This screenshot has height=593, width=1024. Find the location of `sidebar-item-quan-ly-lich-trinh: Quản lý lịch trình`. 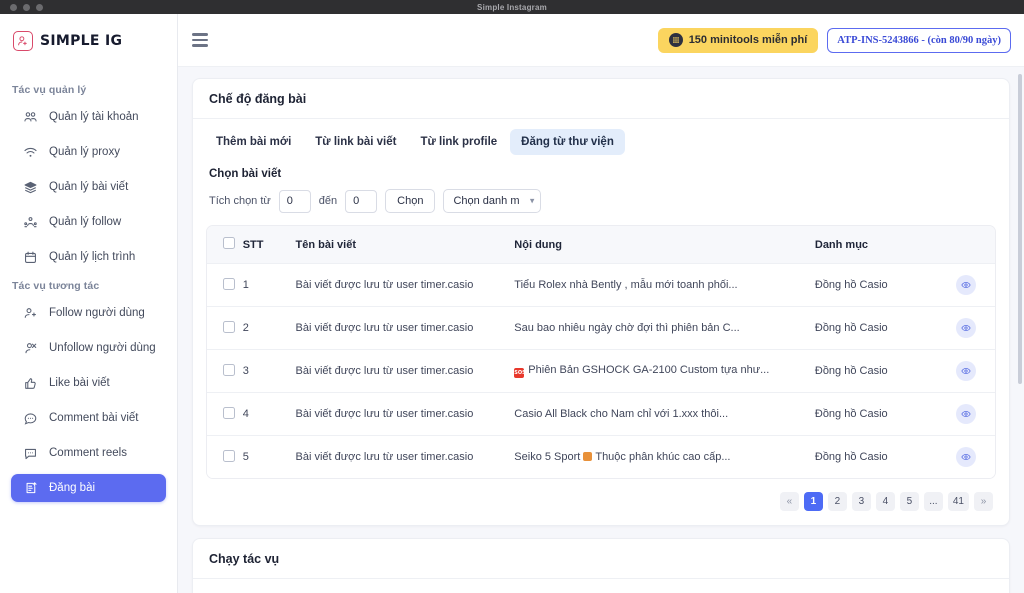

sidebar-item-quan-ly-lich-trinh: Quản lý lịch trình is located at coordinates (88, 257).